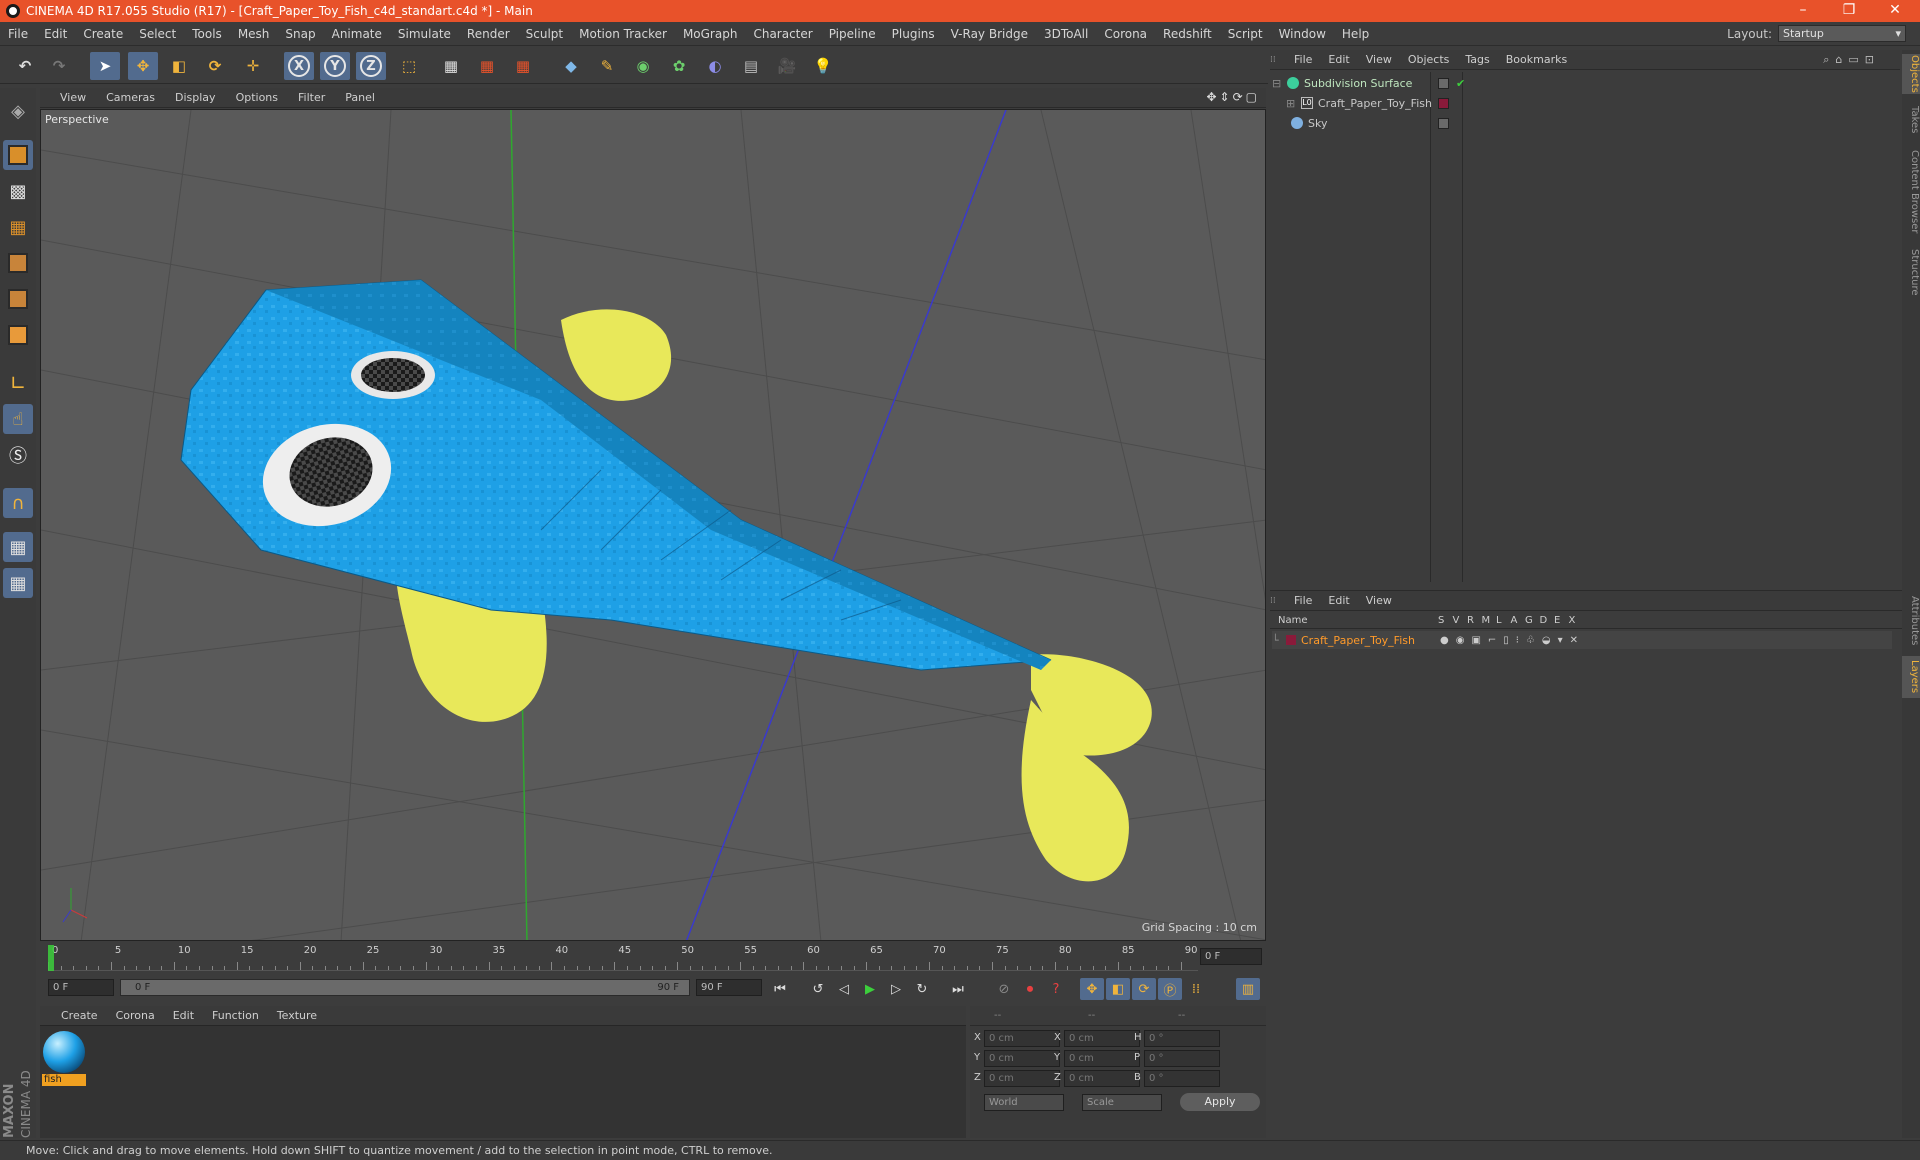 This screenshot has height=1160, width=1920. I want to click on tab-takes: Takes, so click(1911, 120).